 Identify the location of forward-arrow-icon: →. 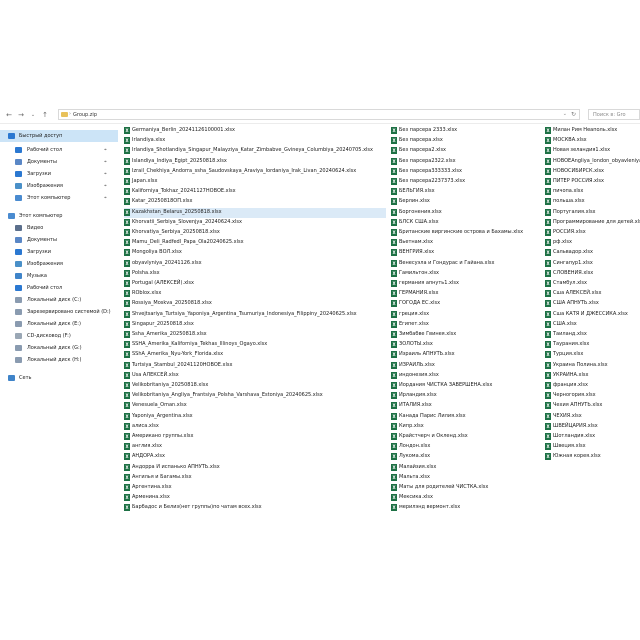
(21, 115).